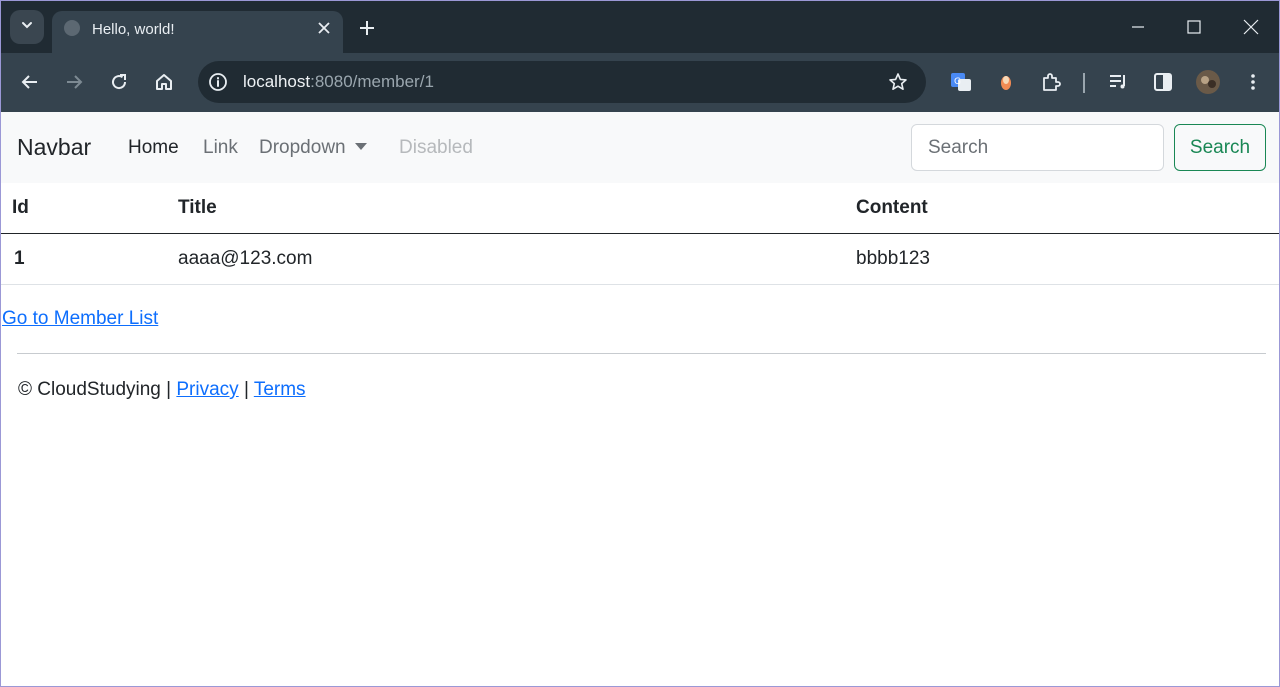 The height and width of the screenshot is (687, 1280). I want to click on member-table: Id Title Content 1 aaaa@123.com bbbb123, so click(640, 234).